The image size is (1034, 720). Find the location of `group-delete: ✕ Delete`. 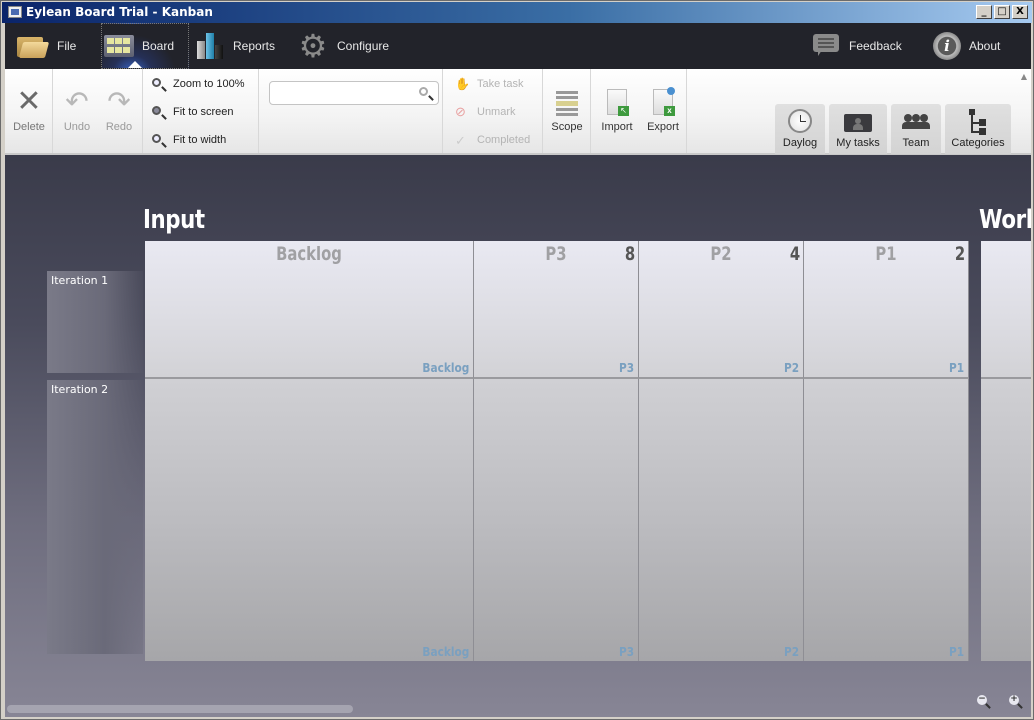

group-delete: ✕ Delete is located at coordinates (29, 111).